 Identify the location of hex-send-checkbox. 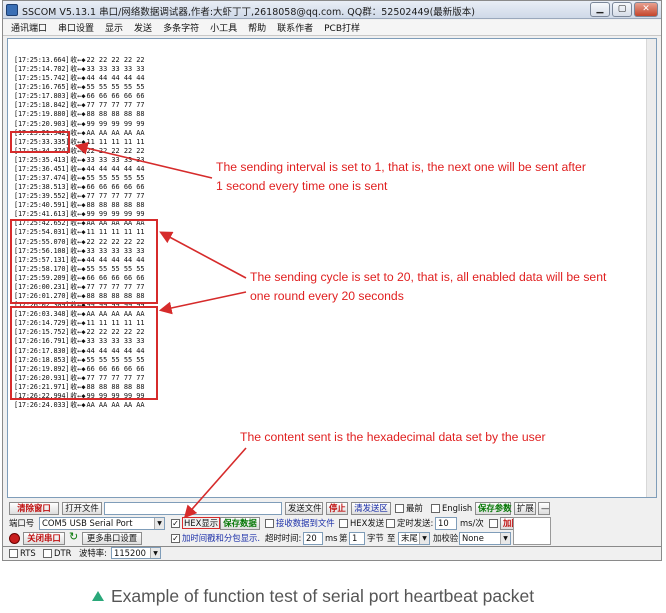
(343, 523).